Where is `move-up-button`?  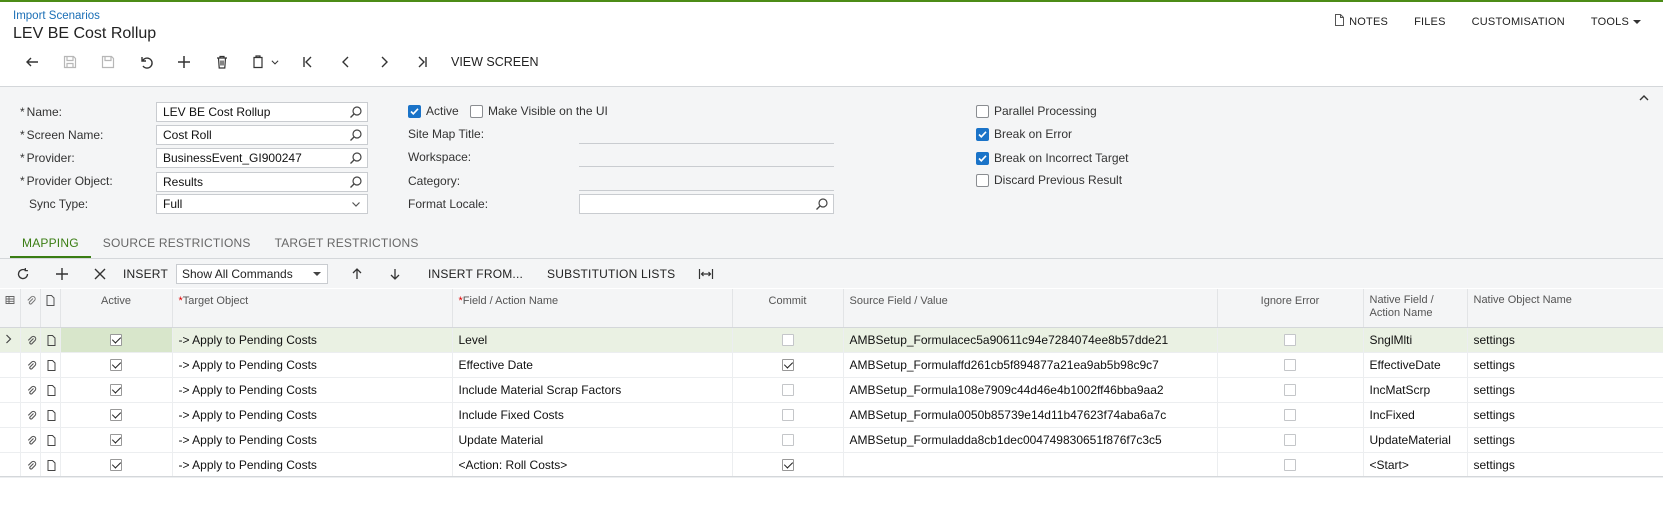
move-up-button is located at coordinates (357, 274).